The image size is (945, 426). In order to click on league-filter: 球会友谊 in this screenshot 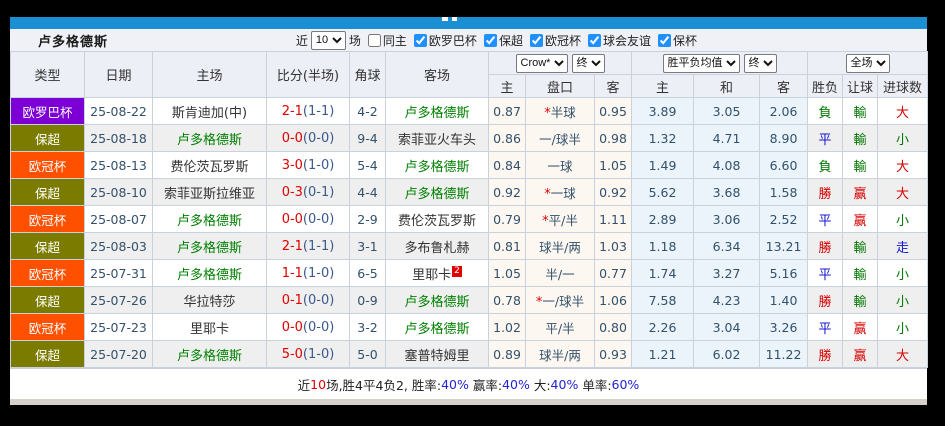, I will do `click(616, 40)`.